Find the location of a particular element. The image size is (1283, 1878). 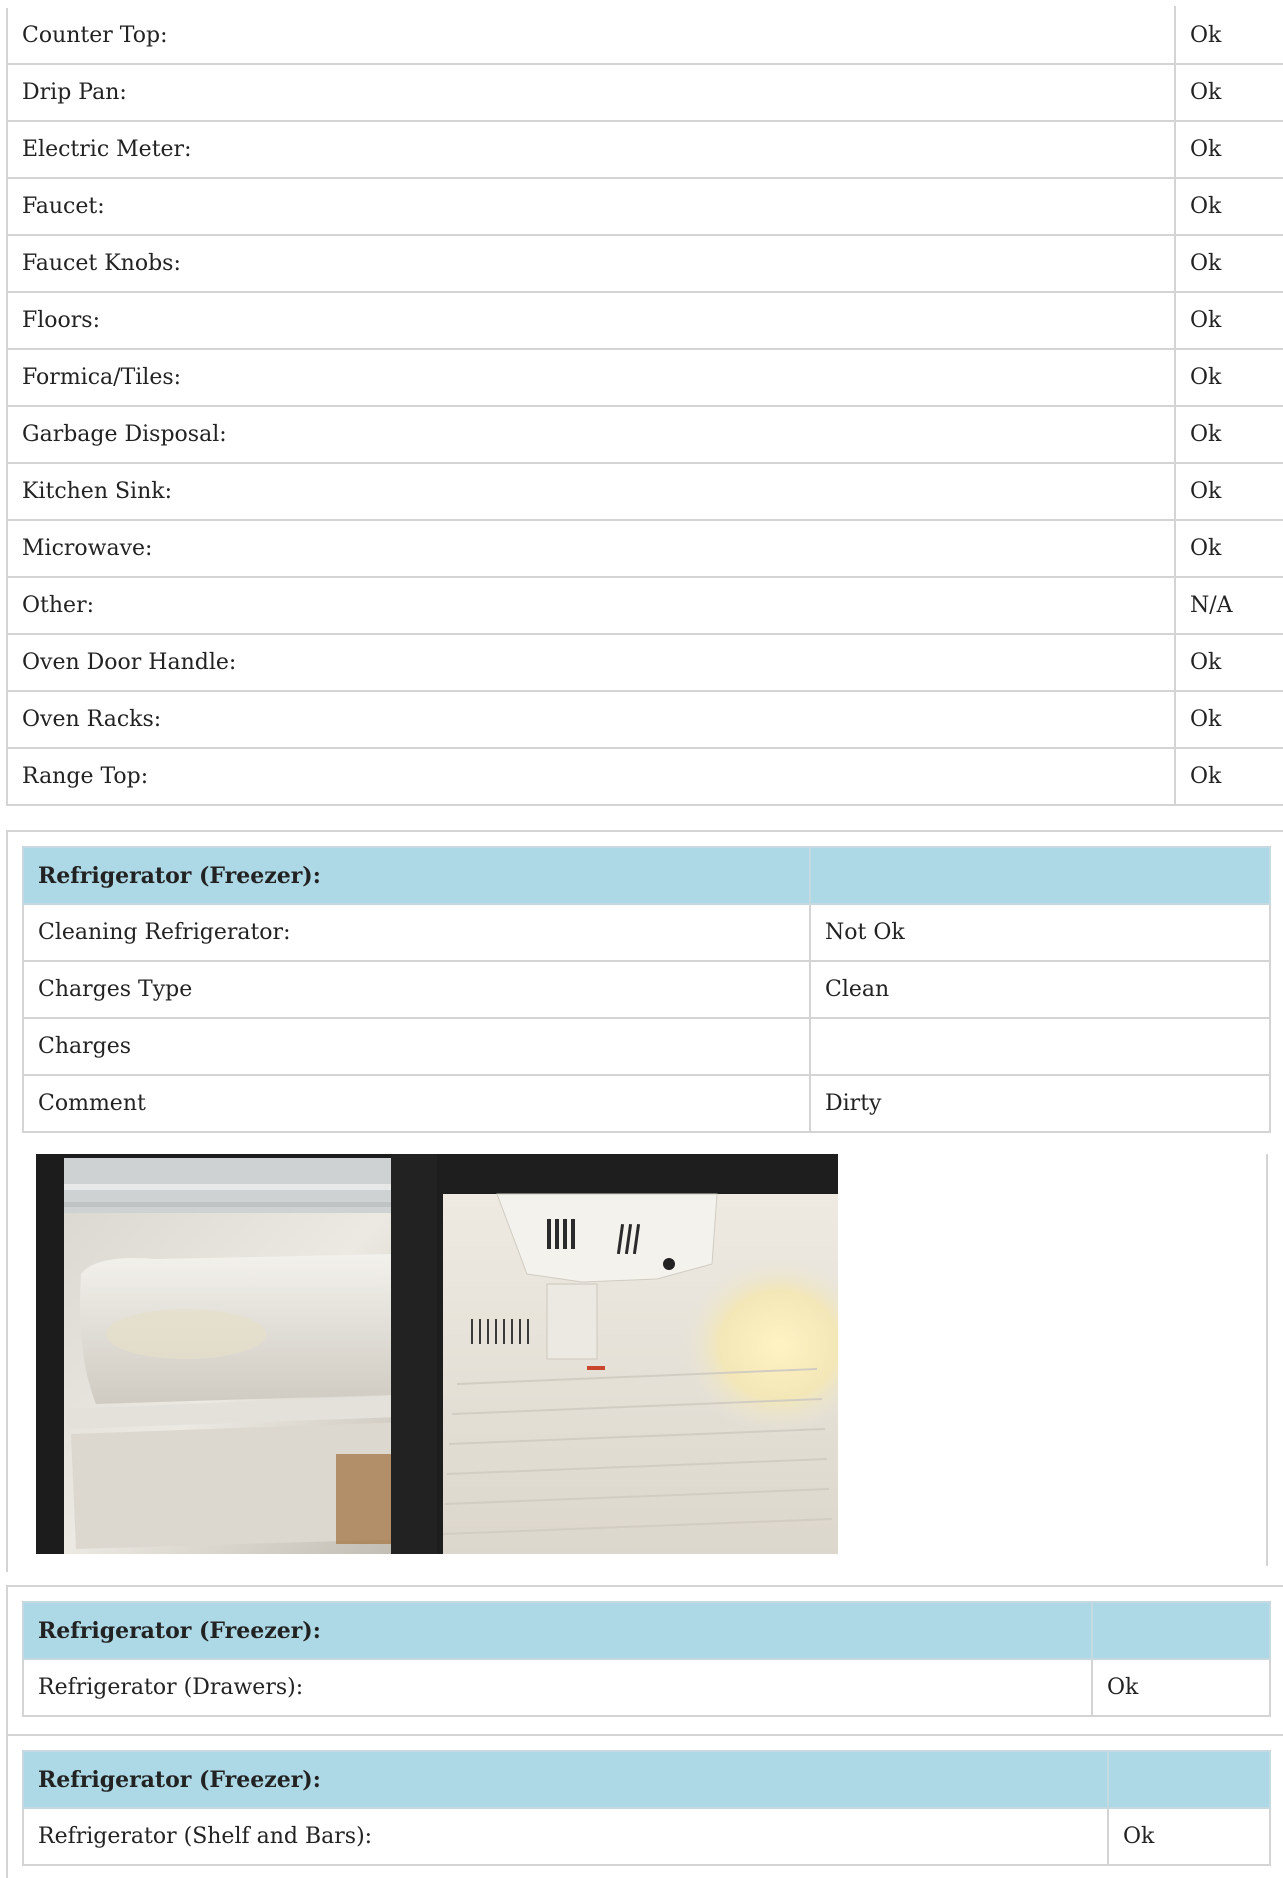

item-label: Cleaning Refrigerator: is located at coordinates (416, 932).